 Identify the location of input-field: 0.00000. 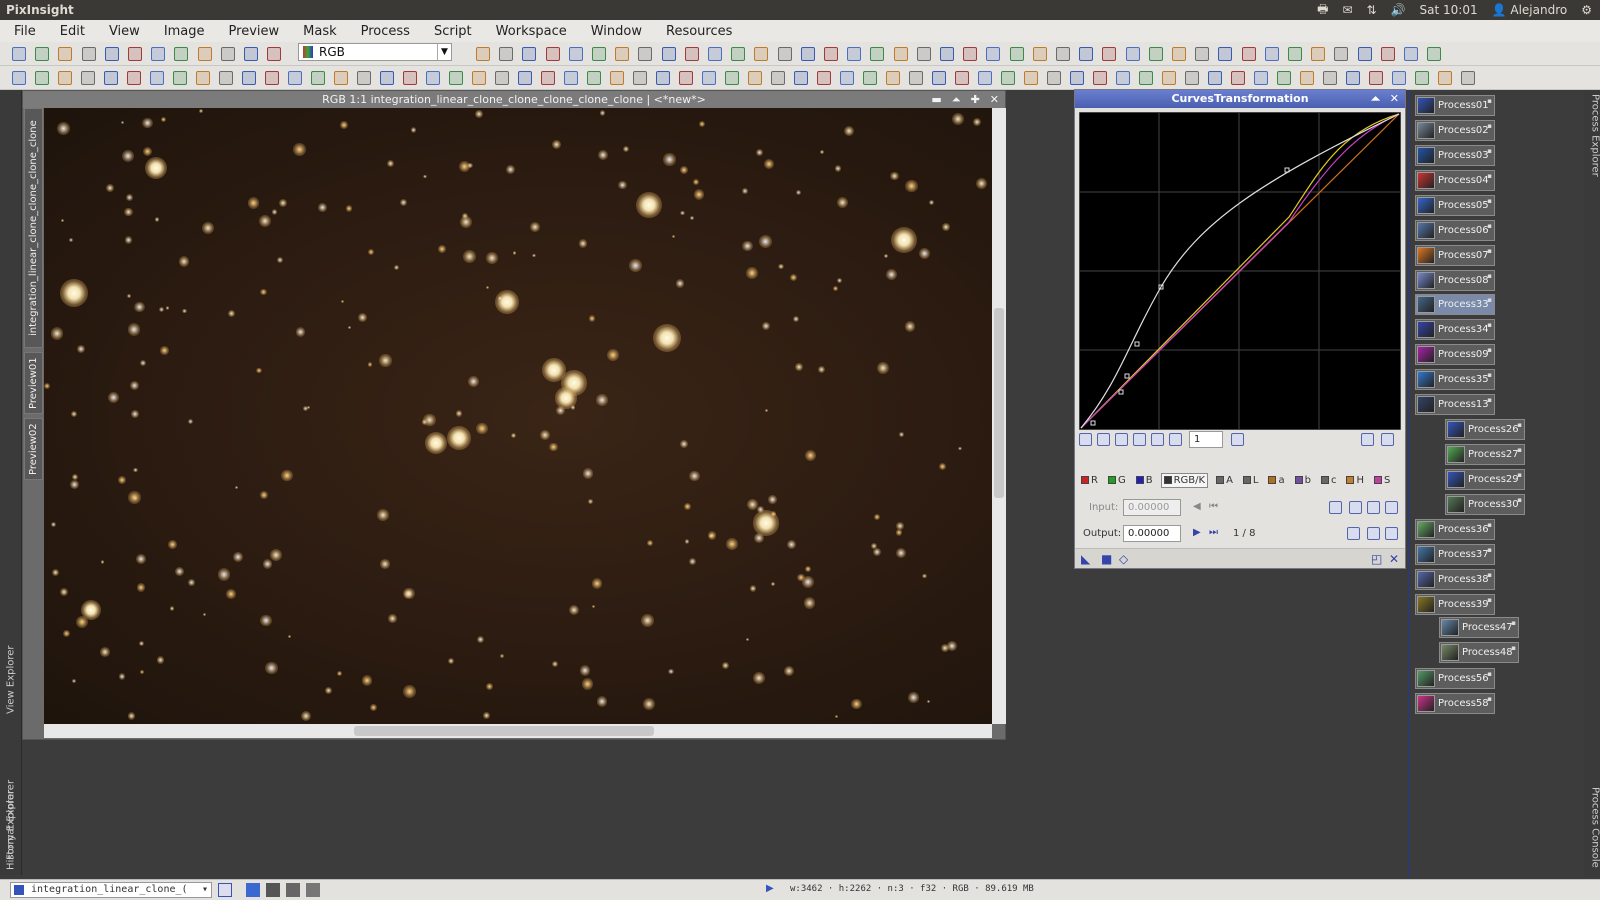
(1152, 507).